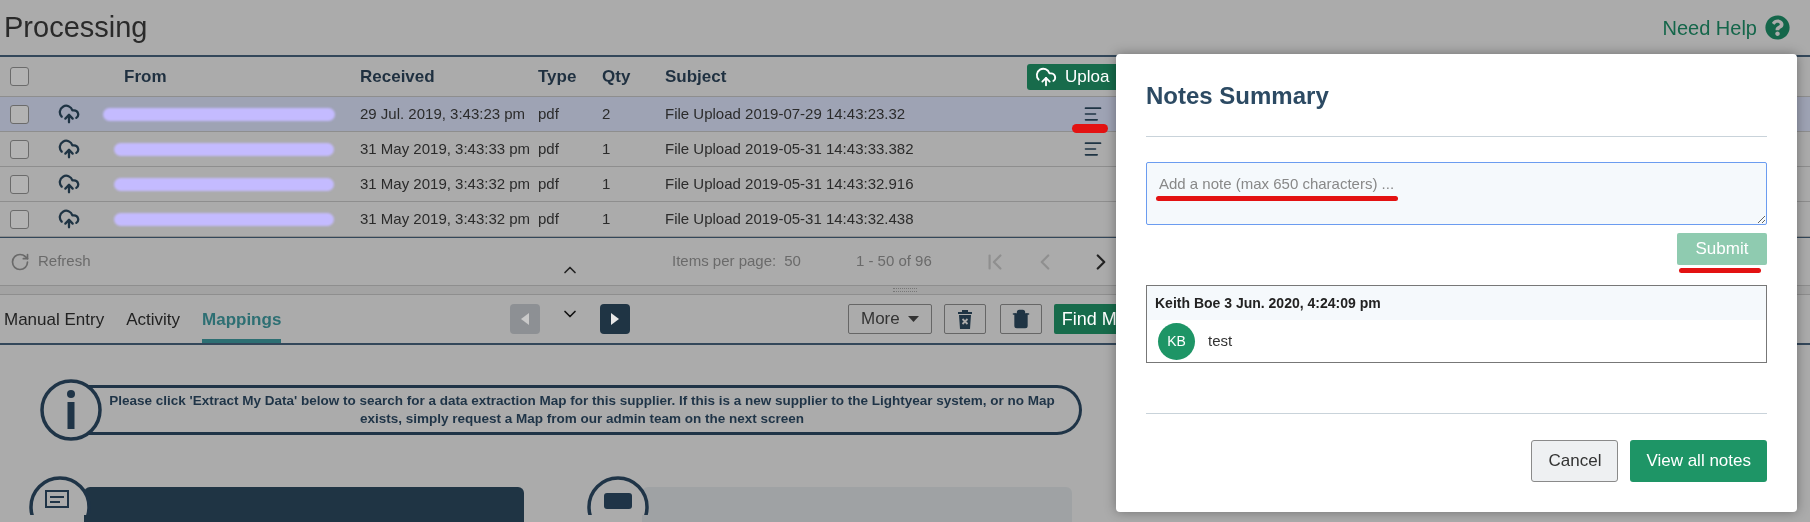  Describe the element at coordinates (846, 76) in the screenshot. I see `column-header: Subject` at that location.